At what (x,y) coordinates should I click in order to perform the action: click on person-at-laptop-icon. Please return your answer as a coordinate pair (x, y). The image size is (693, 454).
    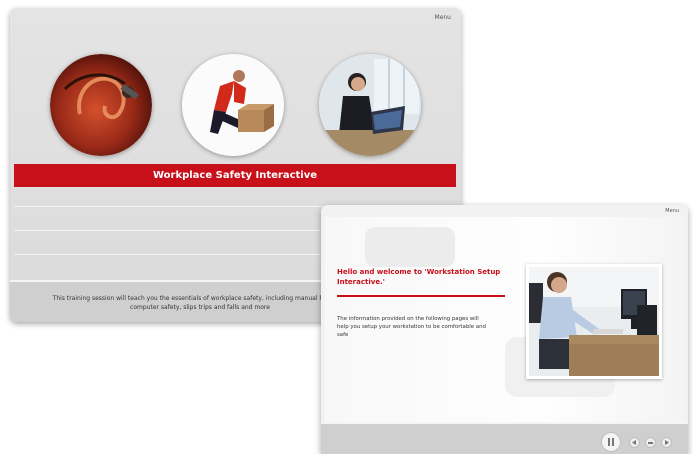
    Looking at the image, I should click on (370, 105).